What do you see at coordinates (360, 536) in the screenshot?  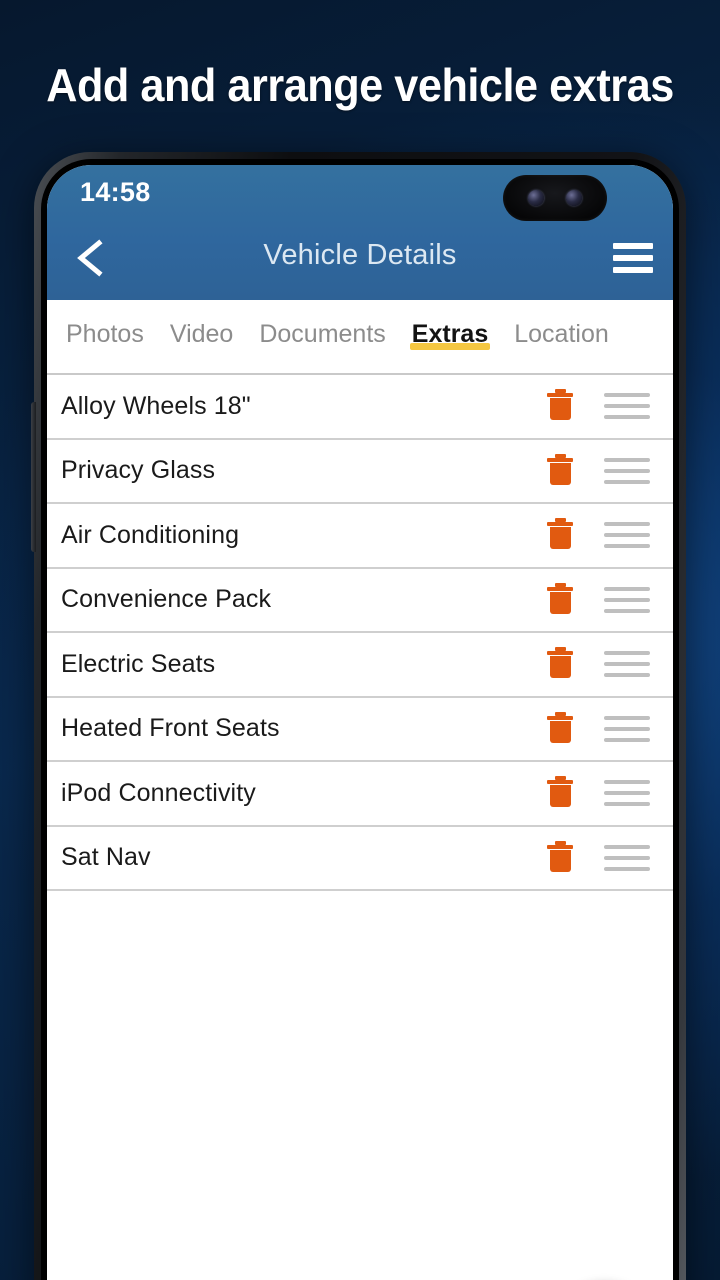 I see `table-row: Air Conditioning` at bounding box center [360, 536].